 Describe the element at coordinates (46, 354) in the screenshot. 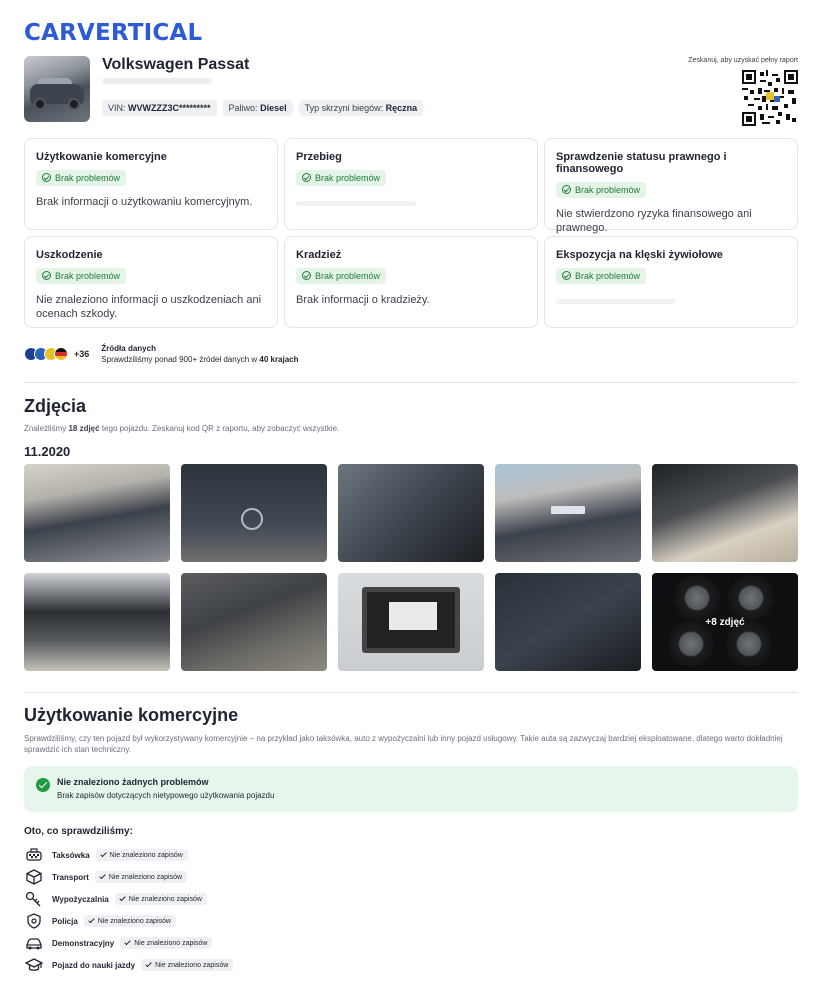

I see `country-flags` at that location.